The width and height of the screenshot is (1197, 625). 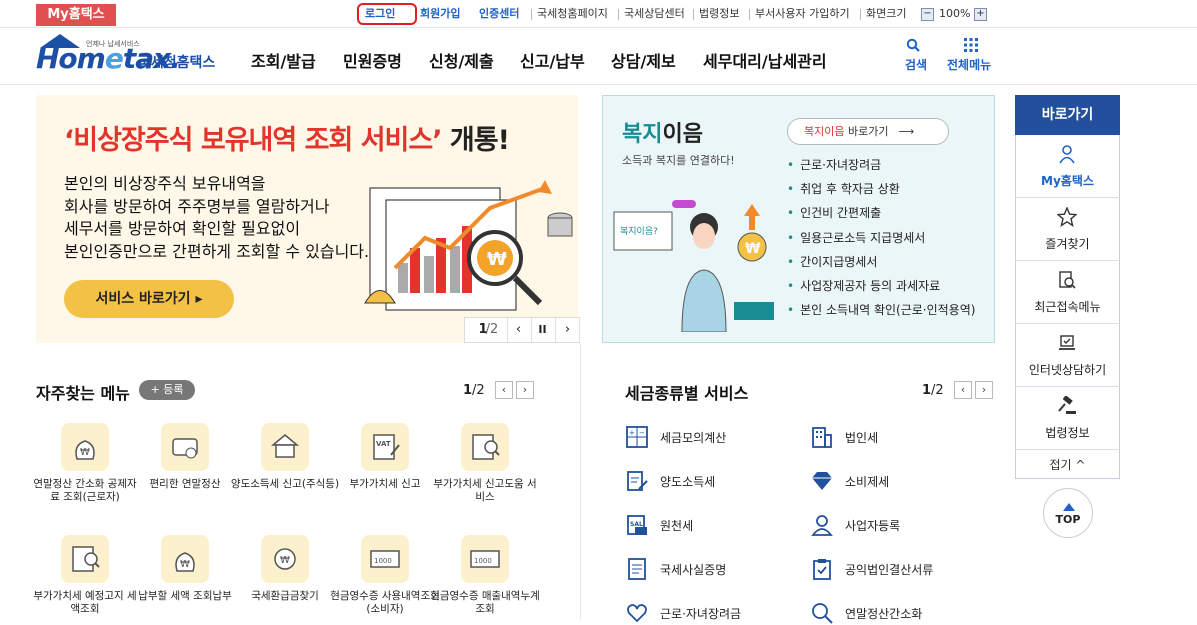 I want to click on sidebar-item-law-info: 법령정보, so click(x=1067, y=419).